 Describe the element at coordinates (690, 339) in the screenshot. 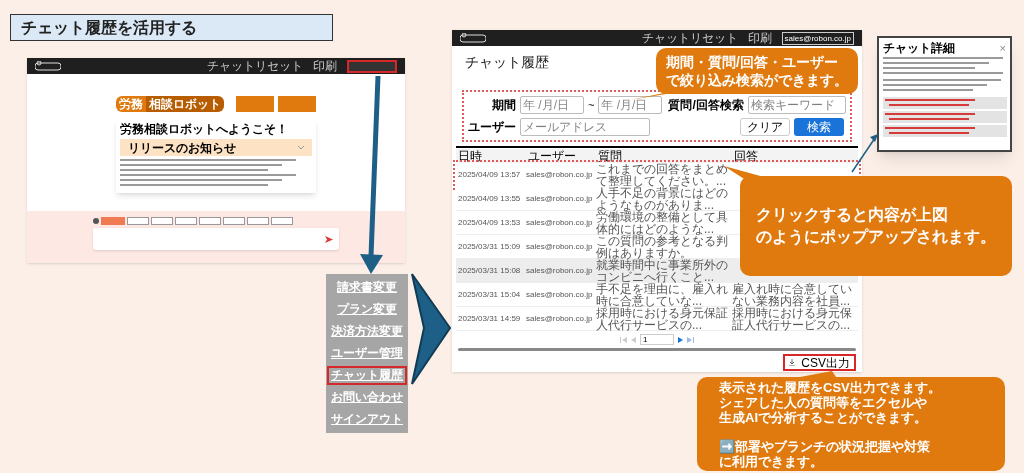

I see `last-page-icon` at that location.